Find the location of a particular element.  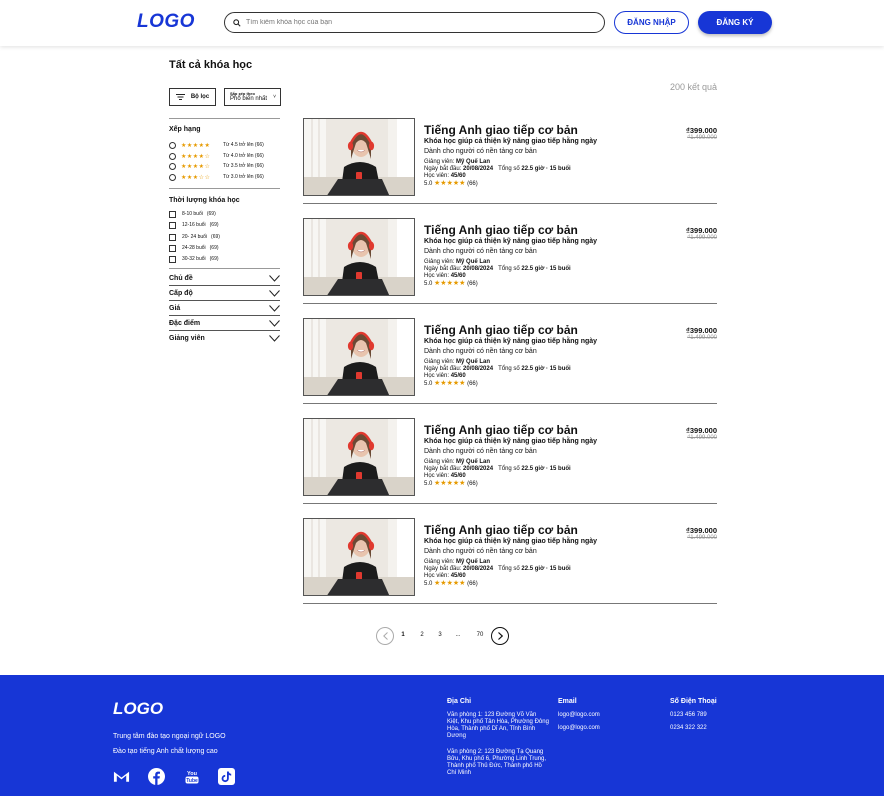

rating-option: ★★★★☆ Từ 3.5 trở lên (66) is located at coordinates (216, 166).